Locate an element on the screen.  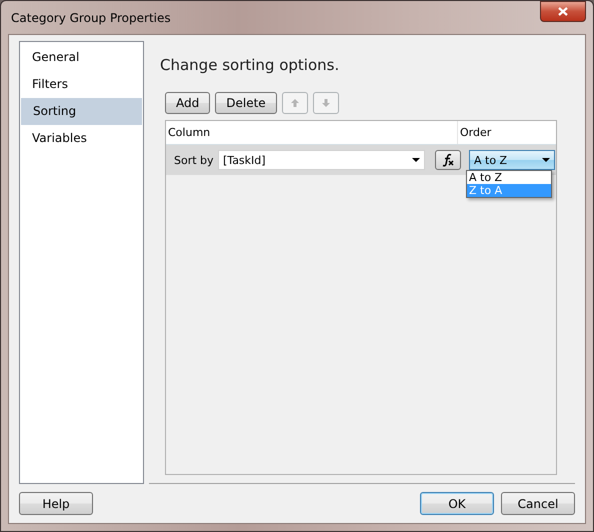
window-title: Category Group Properties is located at coordinates (90, 17).